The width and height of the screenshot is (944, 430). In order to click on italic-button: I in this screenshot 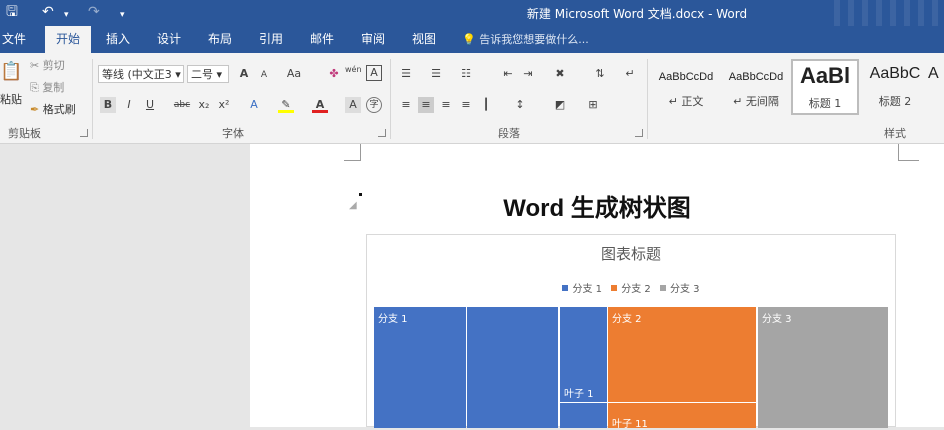, I will do `click(129, 105)`.